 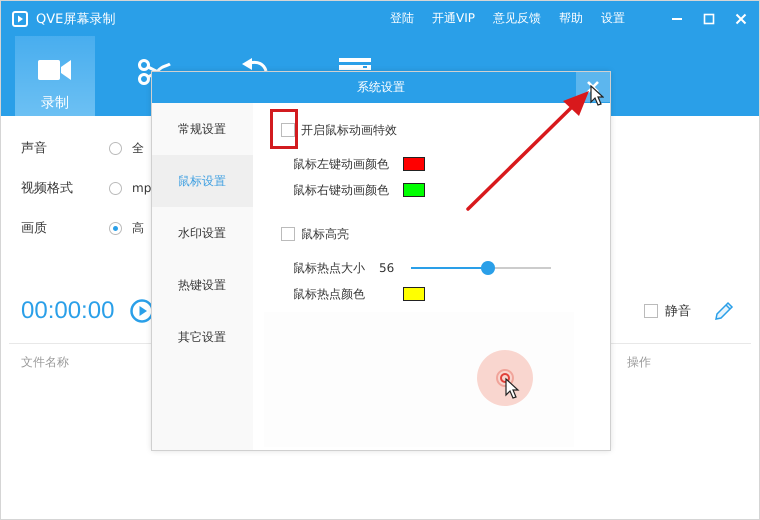 I want to click on setting-label: 声音, so click(x=34, y=148).